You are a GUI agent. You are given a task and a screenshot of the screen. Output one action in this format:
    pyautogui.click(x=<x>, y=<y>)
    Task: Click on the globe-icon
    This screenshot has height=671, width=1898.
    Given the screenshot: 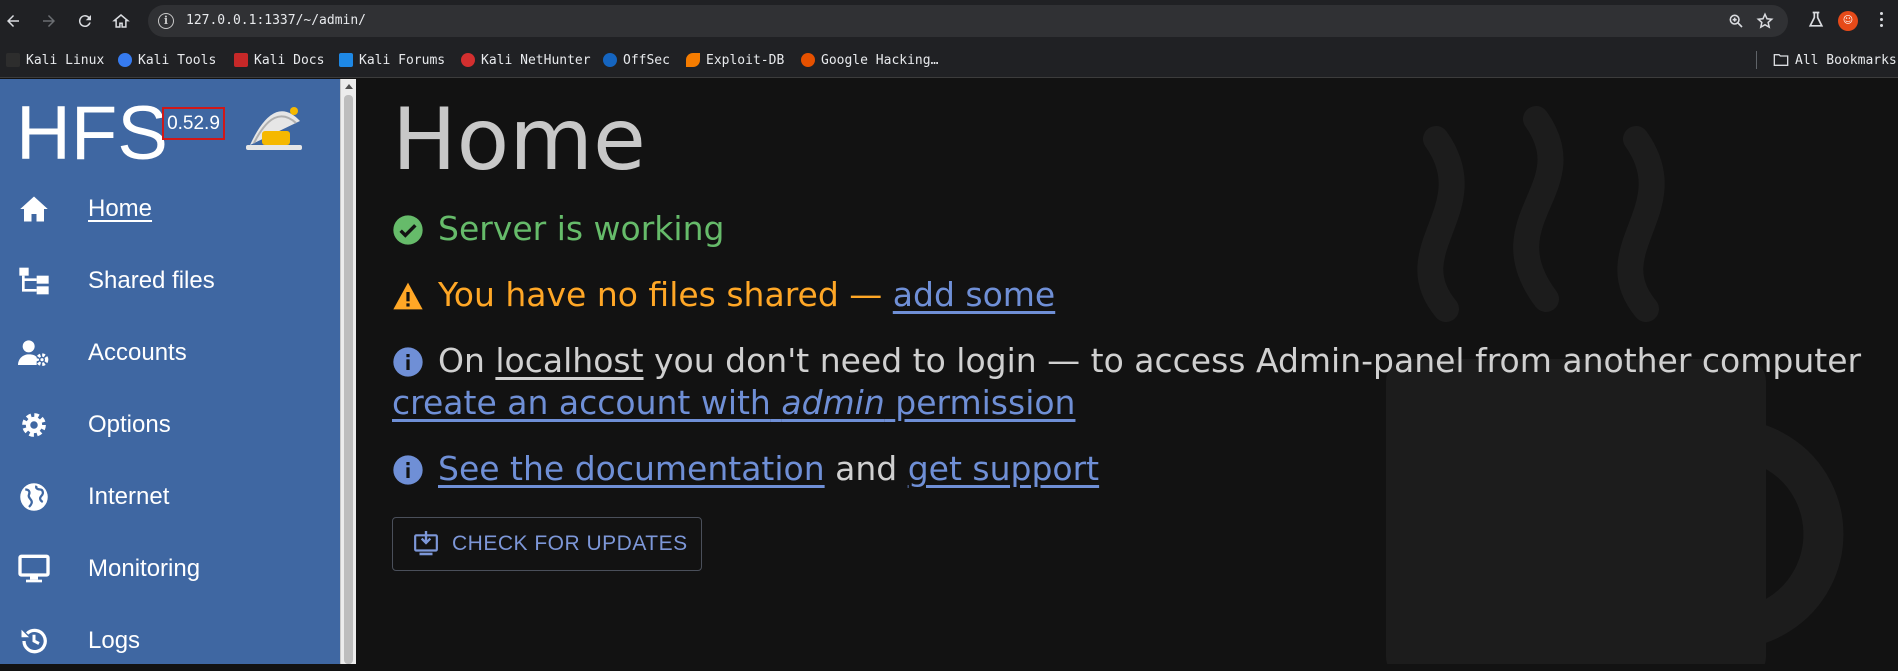 What is the action you would take?
    pyautogui.click(x=34, y=497)
    